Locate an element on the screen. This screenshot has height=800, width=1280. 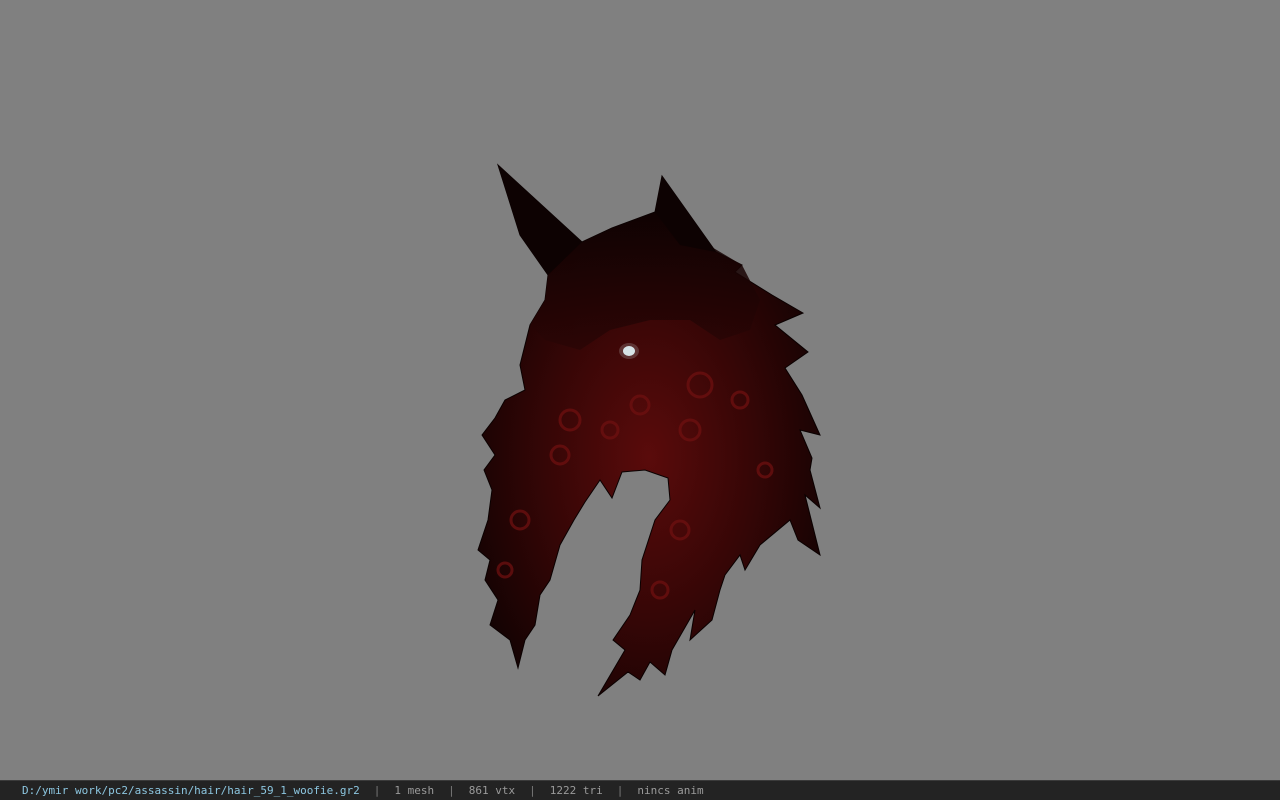
animation-status: nincs anim is located at coordinates (670, 790).